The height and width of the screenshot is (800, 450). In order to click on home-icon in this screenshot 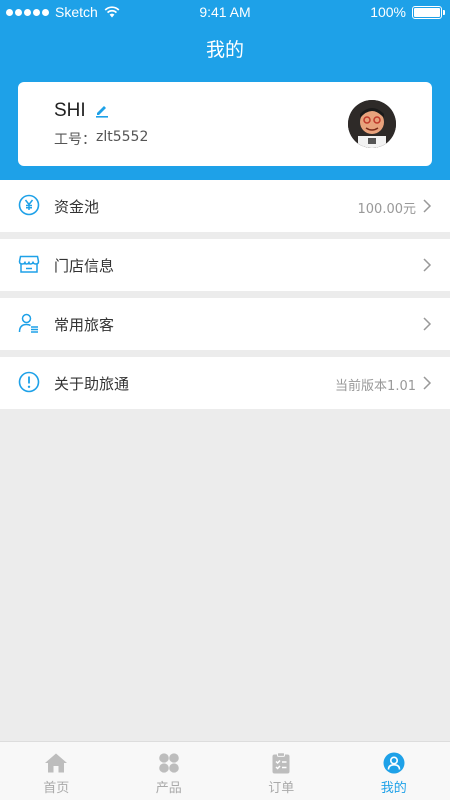, I will do `click(56, 763)`.